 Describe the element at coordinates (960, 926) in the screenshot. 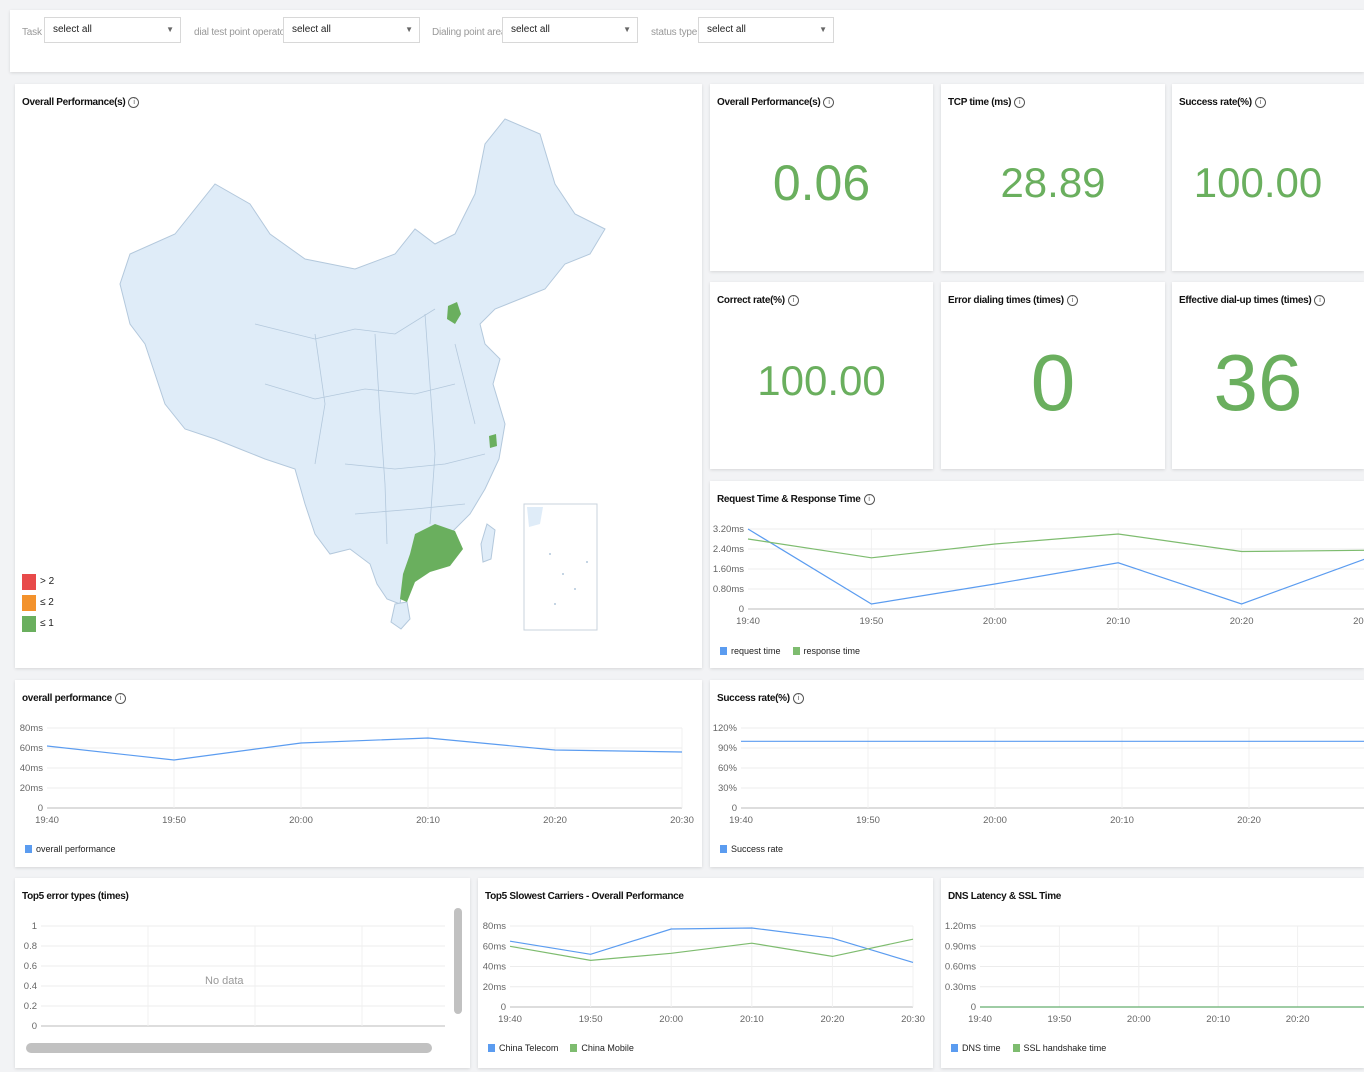

I see `y-tick-label: 1.20ms` at that location.